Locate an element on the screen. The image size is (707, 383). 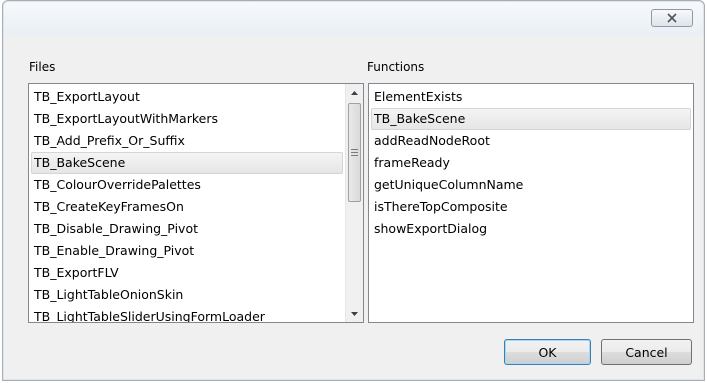
functions-label: Functions is located at coordinates (396, 67).